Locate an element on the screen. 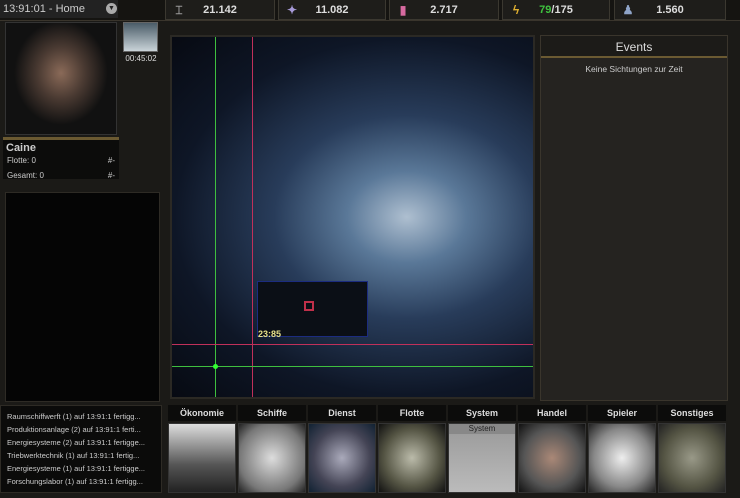 Image resolution: width=740 pixels, height=498 pixels. build-timer: 00:45:02 is located at coordinates (141, 58).